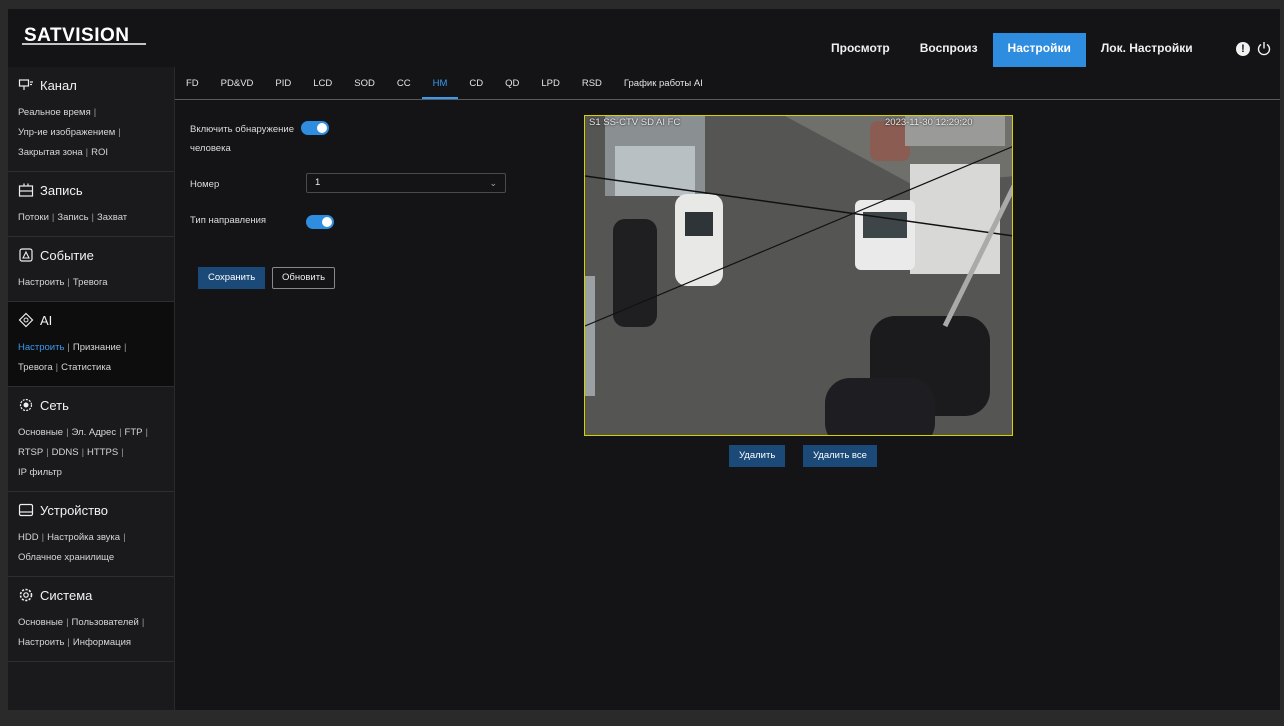 Image resolution: width=1284 pixels, height=726 pixels. Describe the element at coordinates (66, 595) in the screenshot. I see `sidebar-title-system: Система` at that location.